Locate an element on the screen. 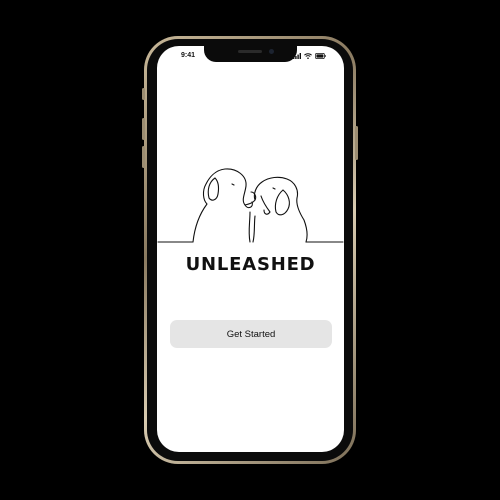  signal-icon is located at coordinates (297, 56).